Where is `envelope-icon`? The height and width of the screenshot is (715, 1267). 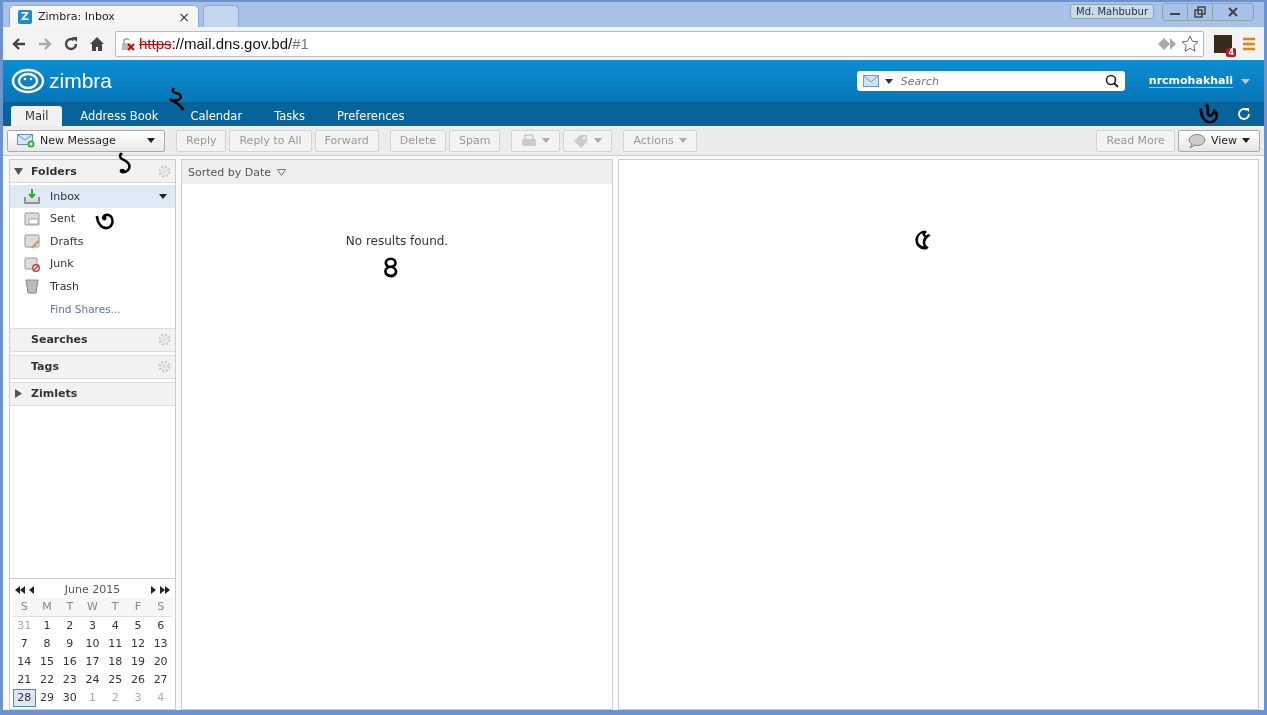
envelope-icon is located at coordinates (870, 81).